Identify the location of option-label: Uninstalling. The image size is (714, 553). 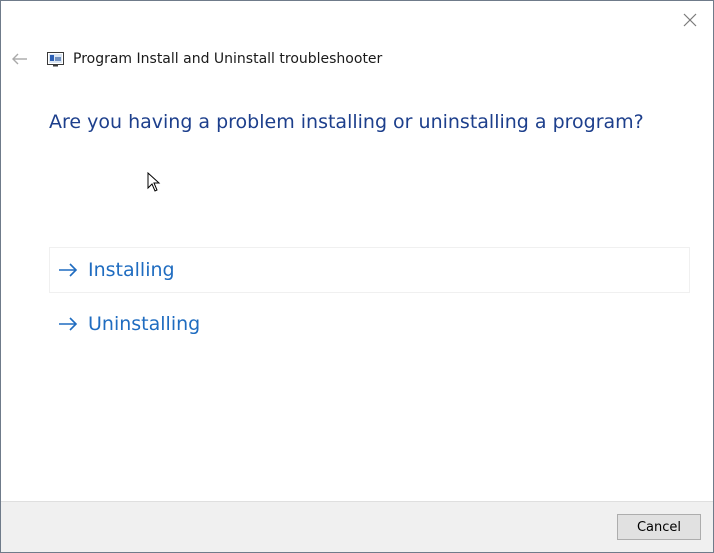
(144, 324).